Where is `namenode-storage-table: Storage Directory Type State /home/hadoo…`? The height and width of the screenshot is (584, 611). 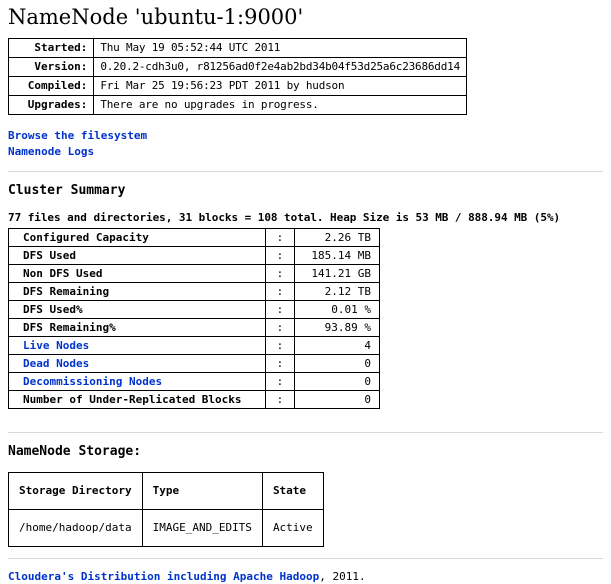
namenode-storage-table: Storage Directory Type State /home/hadoo… is located at coordinates (166, 509).